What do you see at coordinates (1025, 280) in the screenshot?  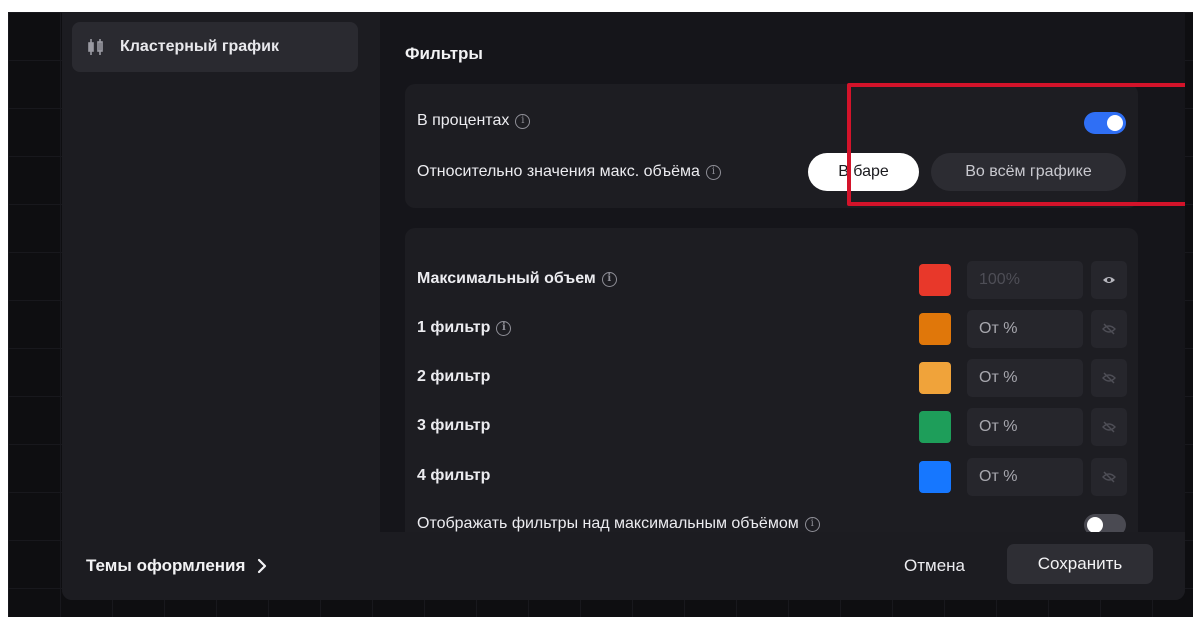 I see `percent-input-max-volume: 100%` at bounding box center [1025, 280].